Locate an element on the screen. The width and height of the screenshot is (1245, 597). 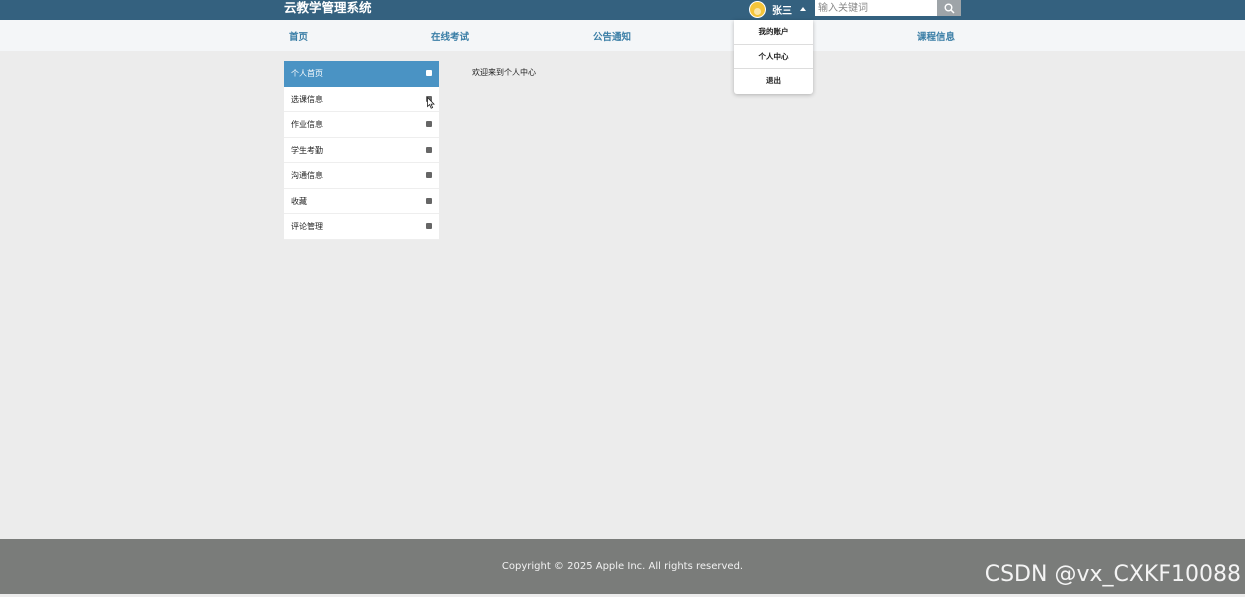
top-bar: 云教学管理系统 张三 is located at coordinates (622, 10).